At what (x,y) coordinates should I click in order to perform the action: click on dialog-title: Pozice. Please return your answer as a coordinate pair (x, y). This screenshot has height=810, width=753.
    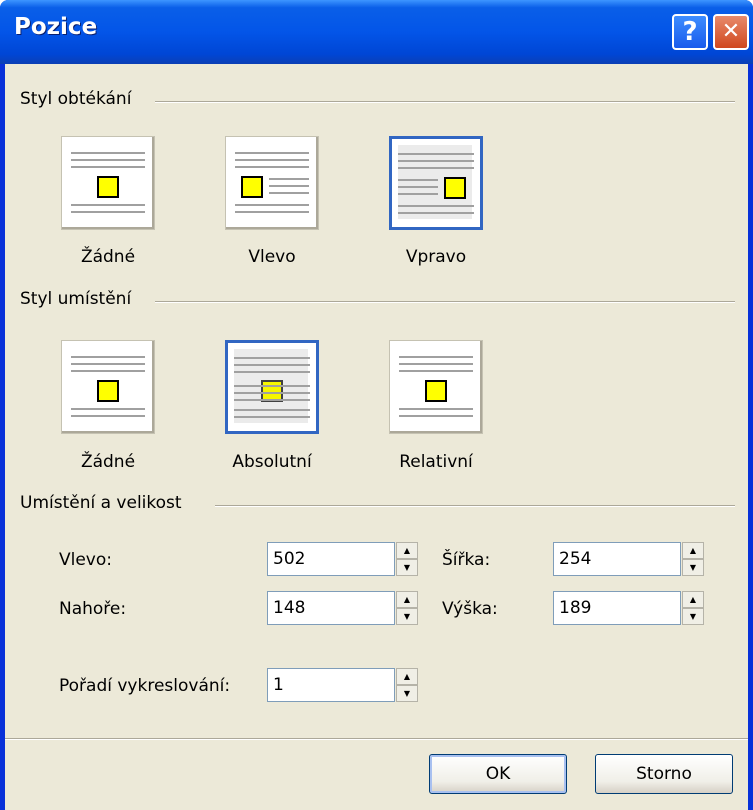
    Looking at the image, I should click on (56, 27).